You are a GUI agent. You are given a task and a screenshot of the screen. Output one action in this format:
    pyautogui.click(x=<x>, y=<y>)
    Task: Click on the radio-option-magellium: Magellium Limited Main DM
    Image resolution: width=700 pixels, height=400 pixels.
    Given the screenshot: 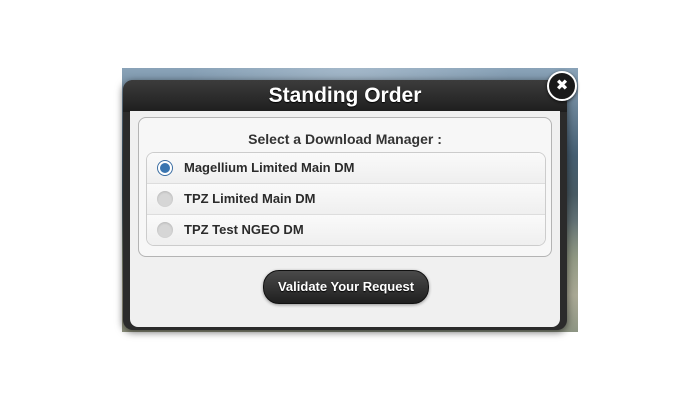 What is the action you would take?
    pyautogui.click(x=346, y=168)
    